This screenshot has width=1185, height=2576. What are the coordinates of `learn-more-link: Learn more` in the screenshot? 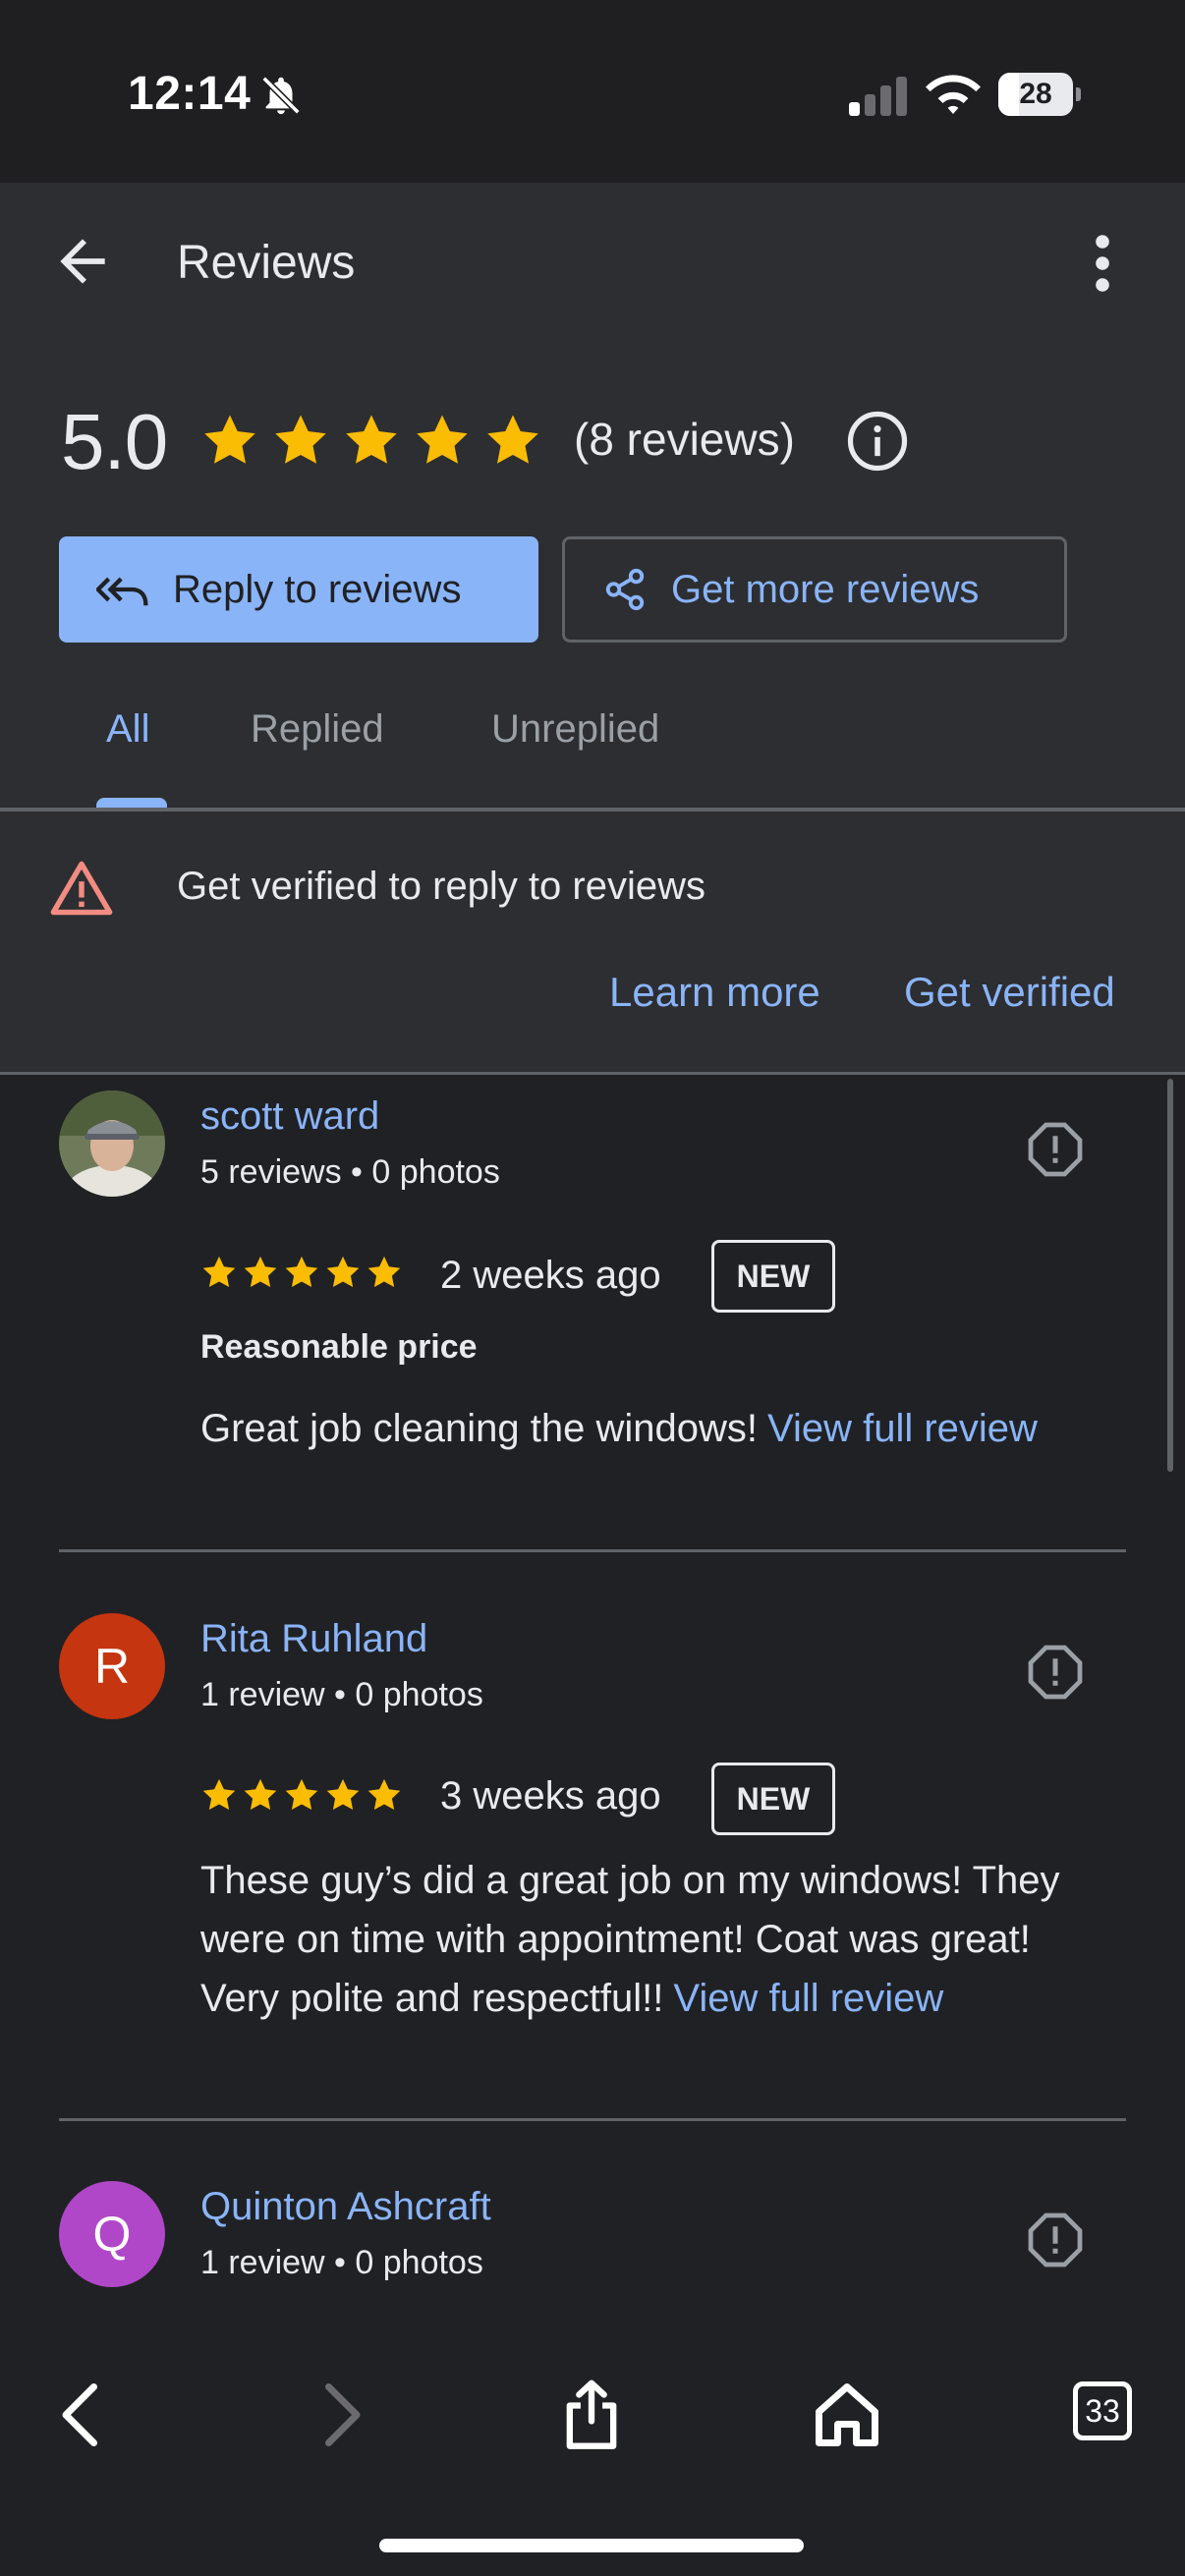 It's located at (715, 992).